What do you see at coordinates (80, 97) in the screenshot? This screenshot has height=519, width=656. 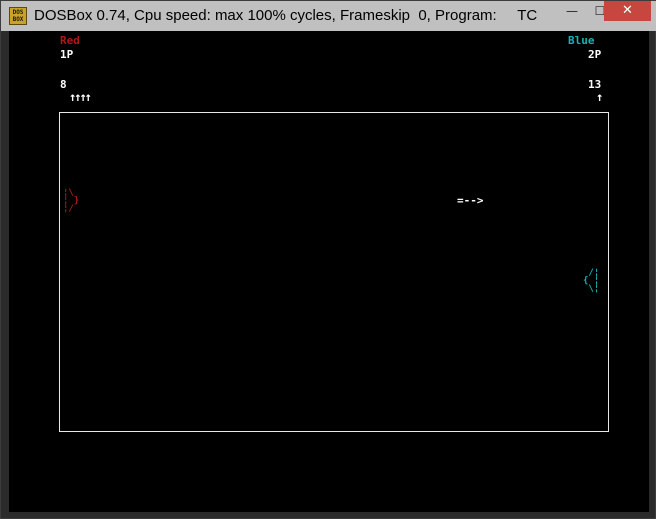 I see `player1-ammo: ↑↑↑↑` at bounding box center [80, 97].